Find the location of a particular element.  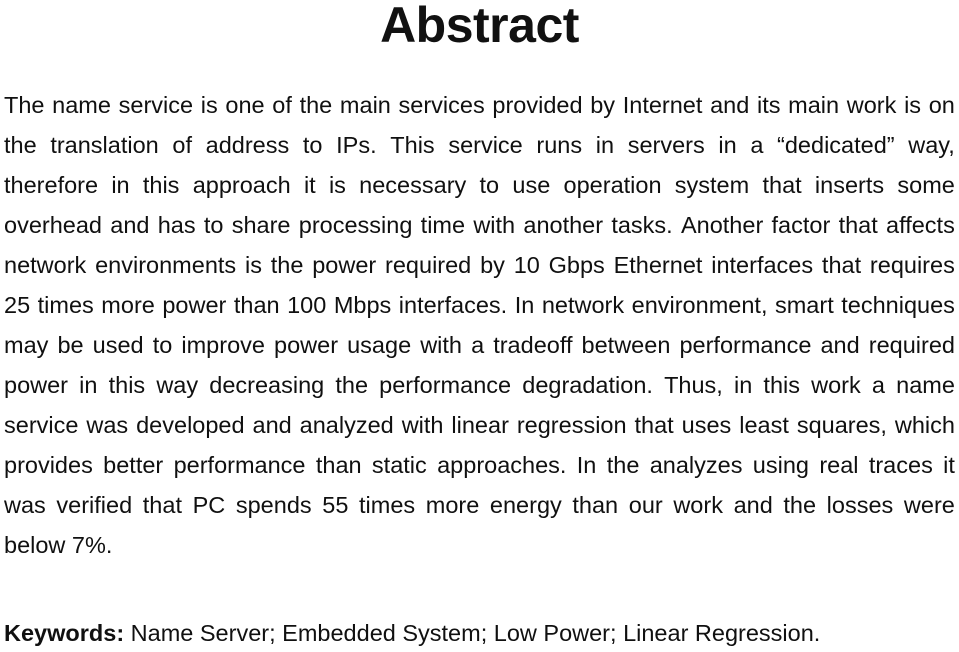

abstract-word: some is located at coordinates (926, 185).